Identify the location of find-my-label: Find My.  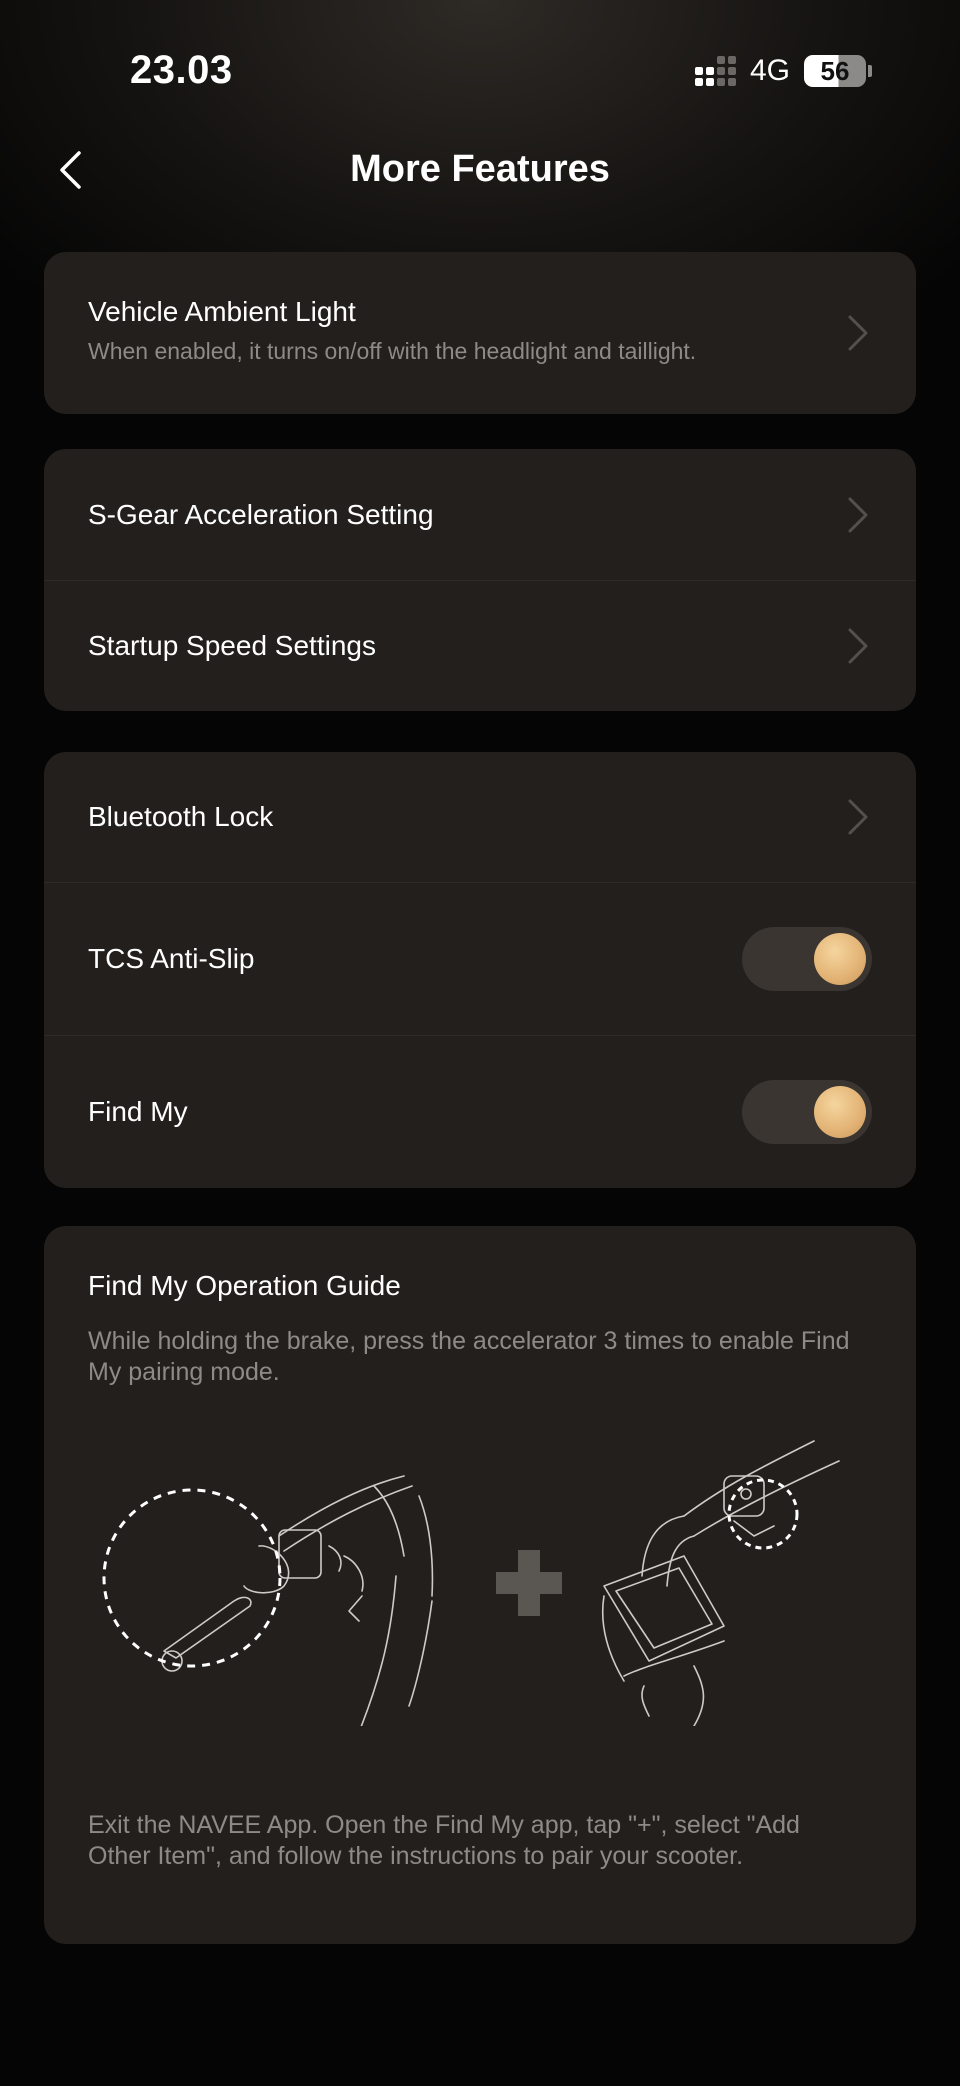
(138, 1111).